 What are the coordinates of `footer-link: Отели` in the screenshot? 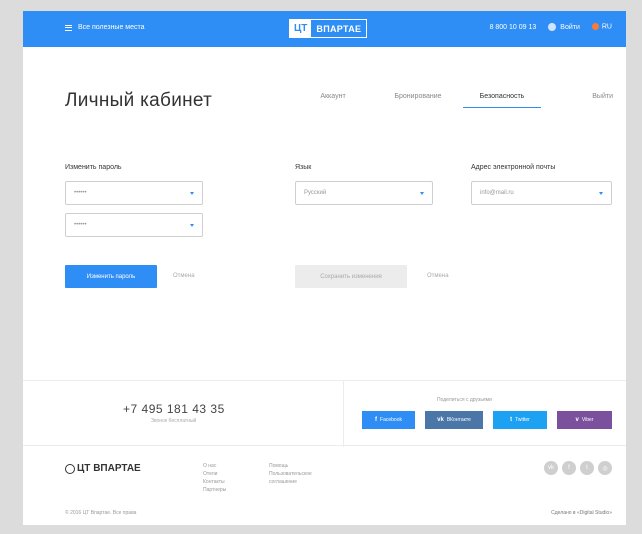 It's located at (214, 474).